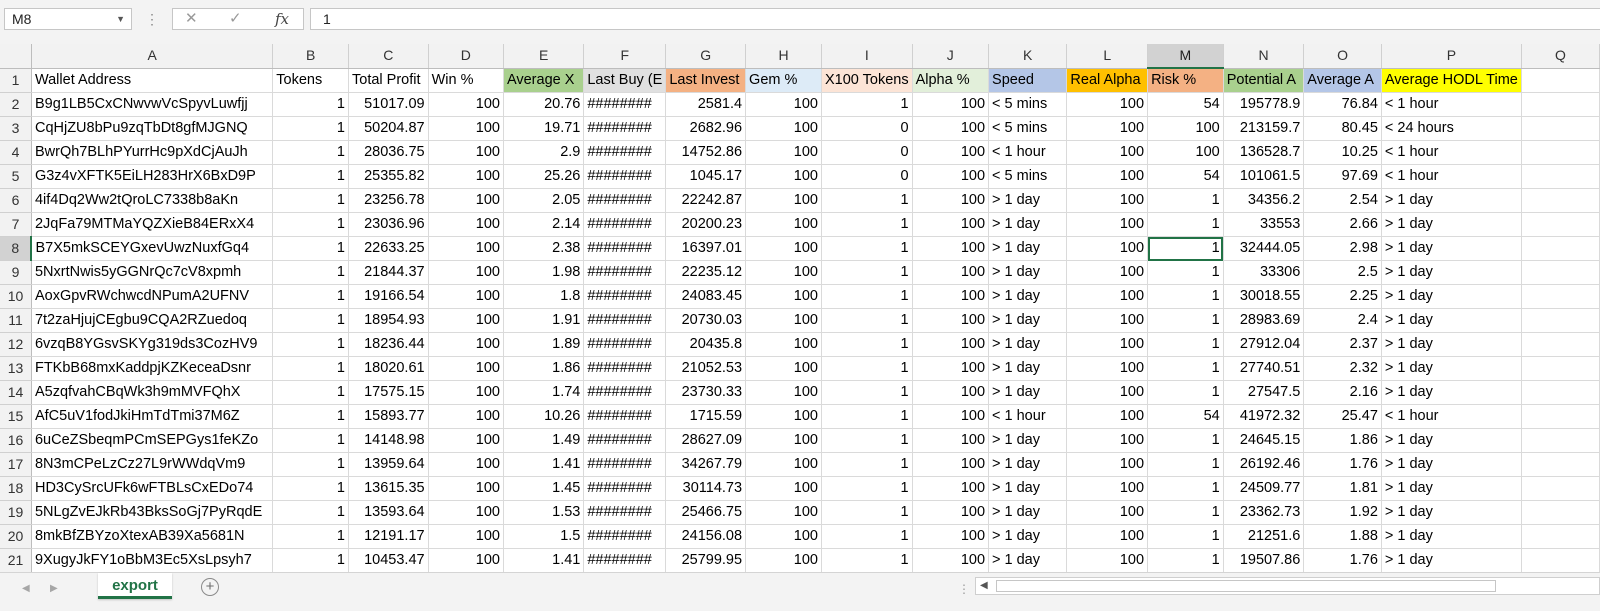 The width and height of the screenshot is (1600, 611). I want to click on scroll-left-icon: ◀, so click(984, 585).